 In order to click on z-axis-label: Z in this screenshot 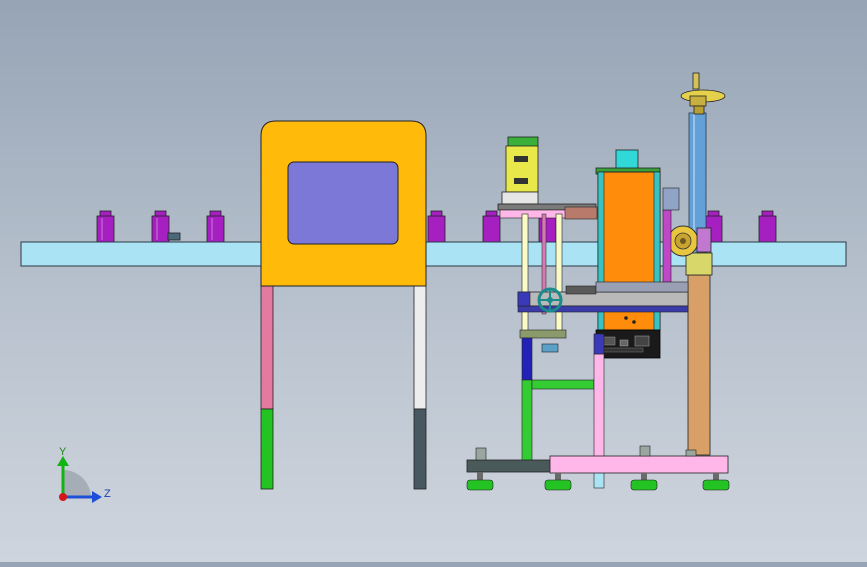, I will do `click(107, 494)`.